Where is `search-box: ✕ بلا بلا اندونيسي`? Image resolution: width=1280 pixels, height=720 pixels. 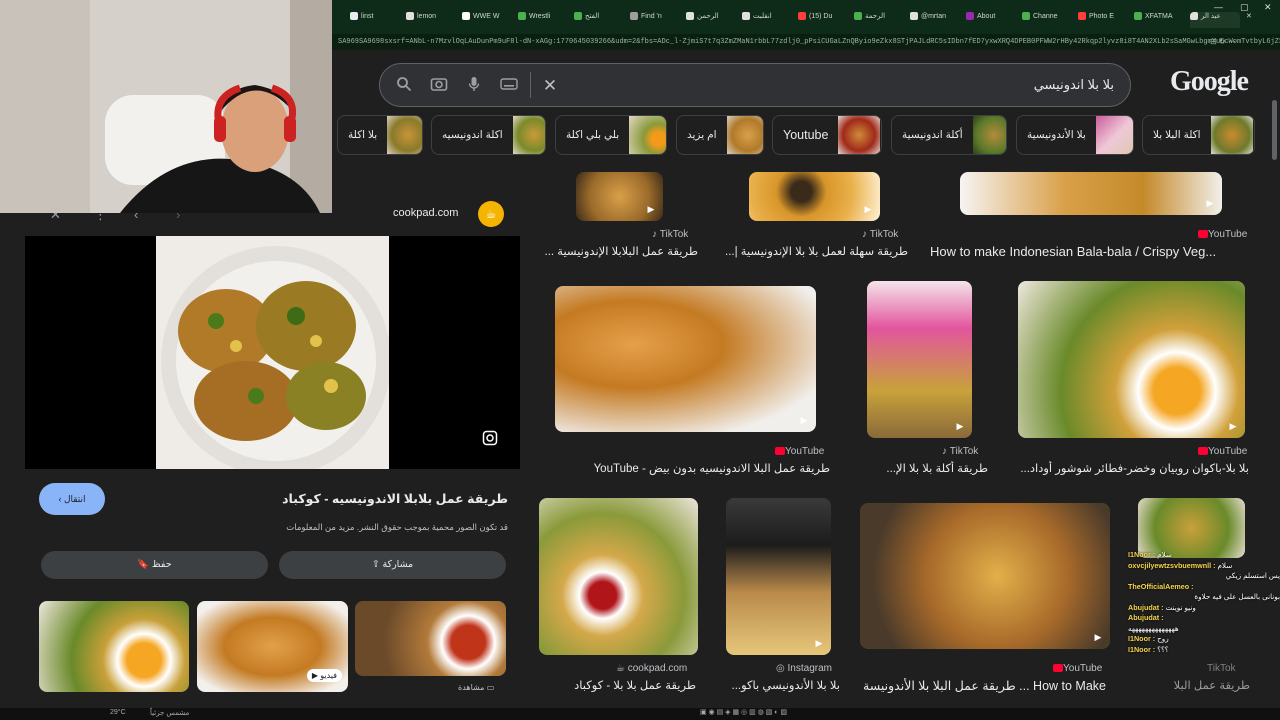
search-box: ✕ بلا بلا اندونيسي is located at coordinates (755, 85).